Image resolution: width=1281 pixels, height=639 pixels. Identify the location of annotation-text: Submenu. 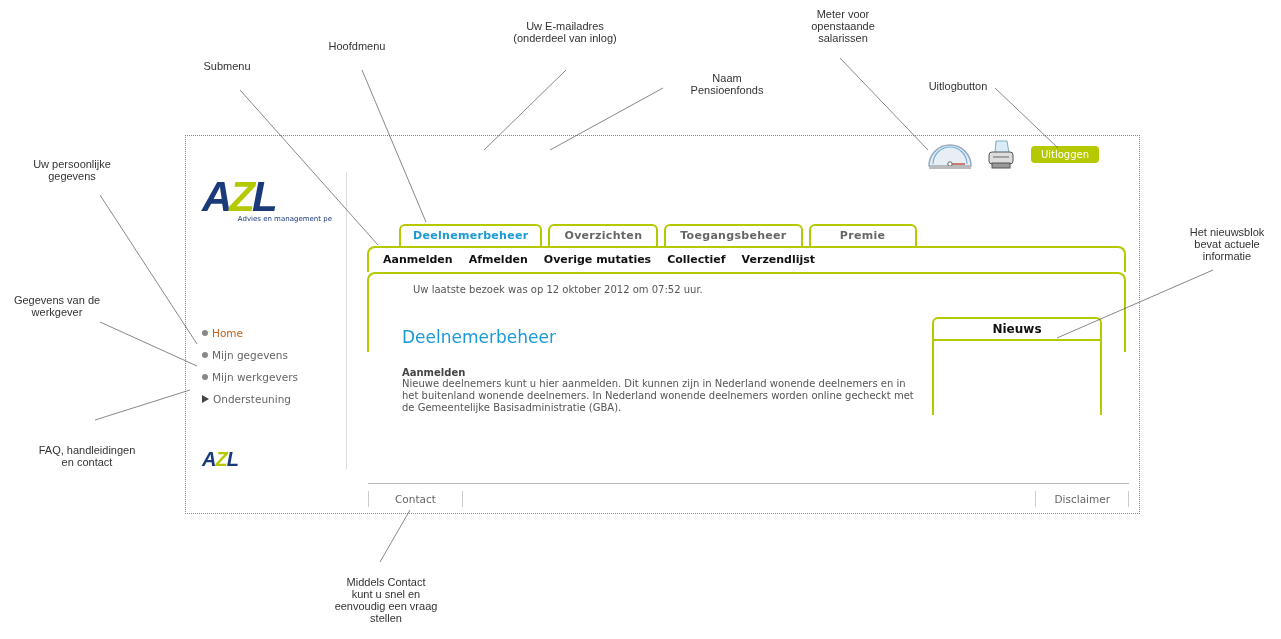
(227, 66).